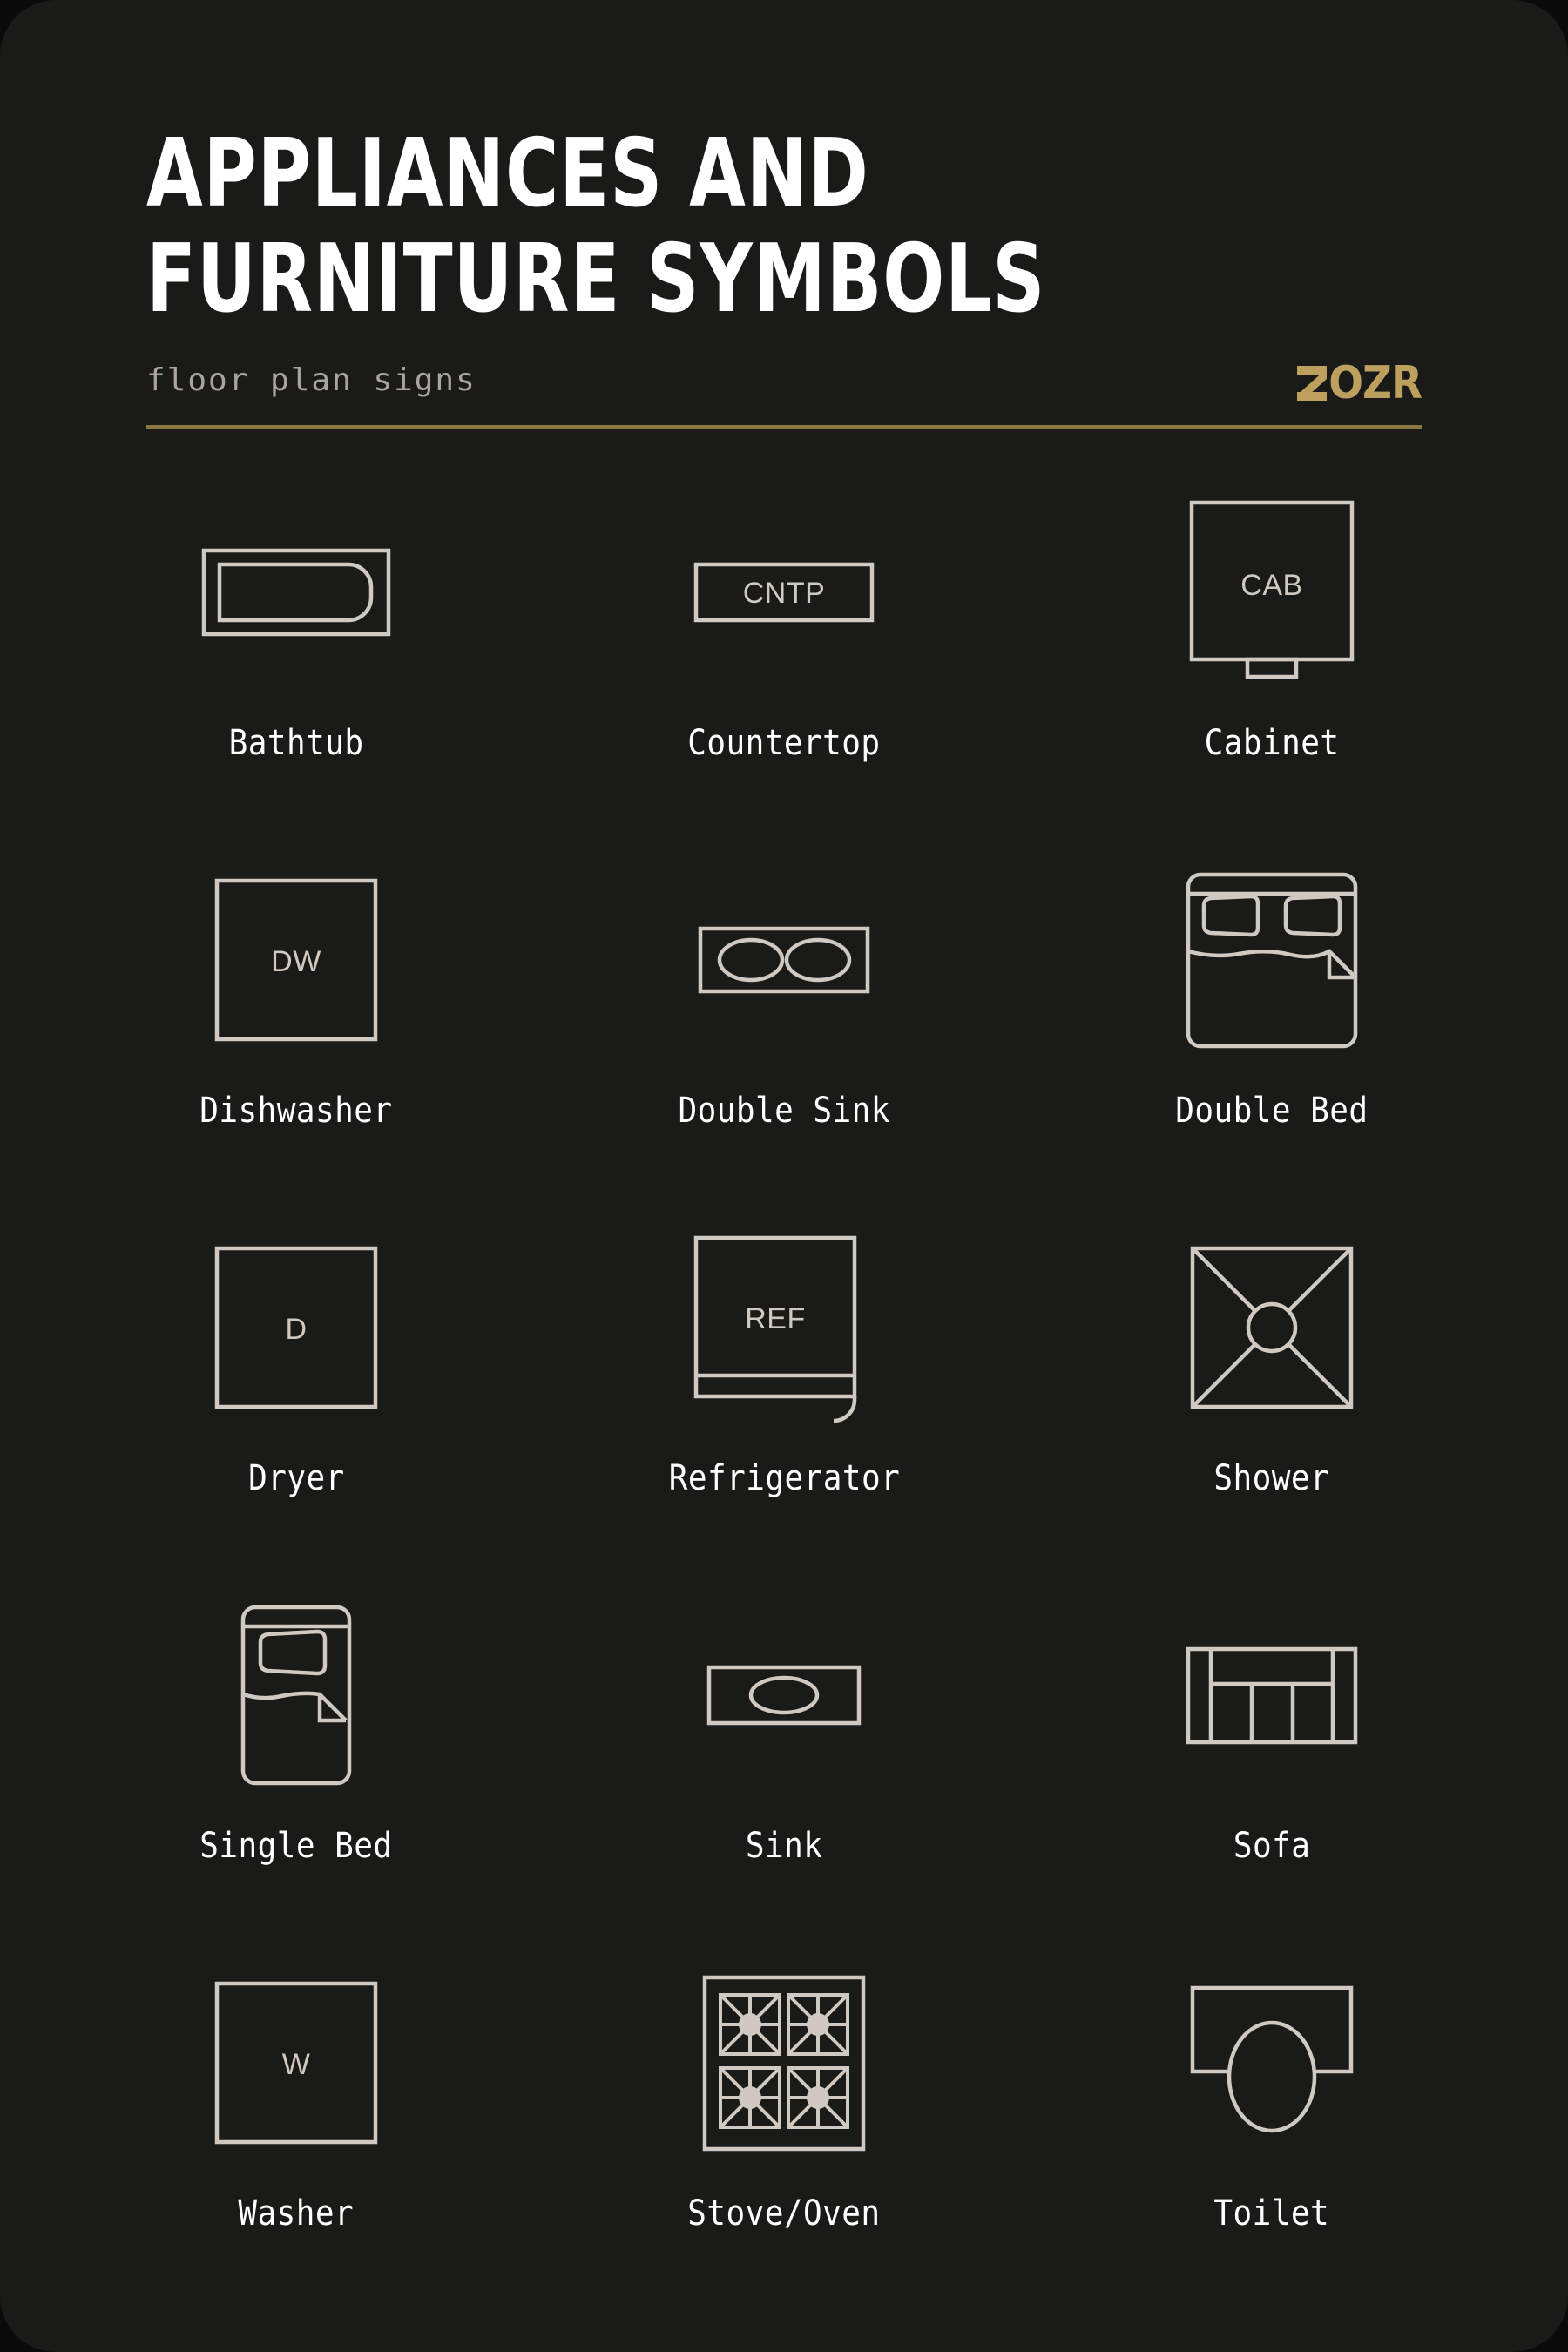 The width and height of the screenshot is (1568, 2352). I want to click on symbol-label: Countertop, so click(784, 743).